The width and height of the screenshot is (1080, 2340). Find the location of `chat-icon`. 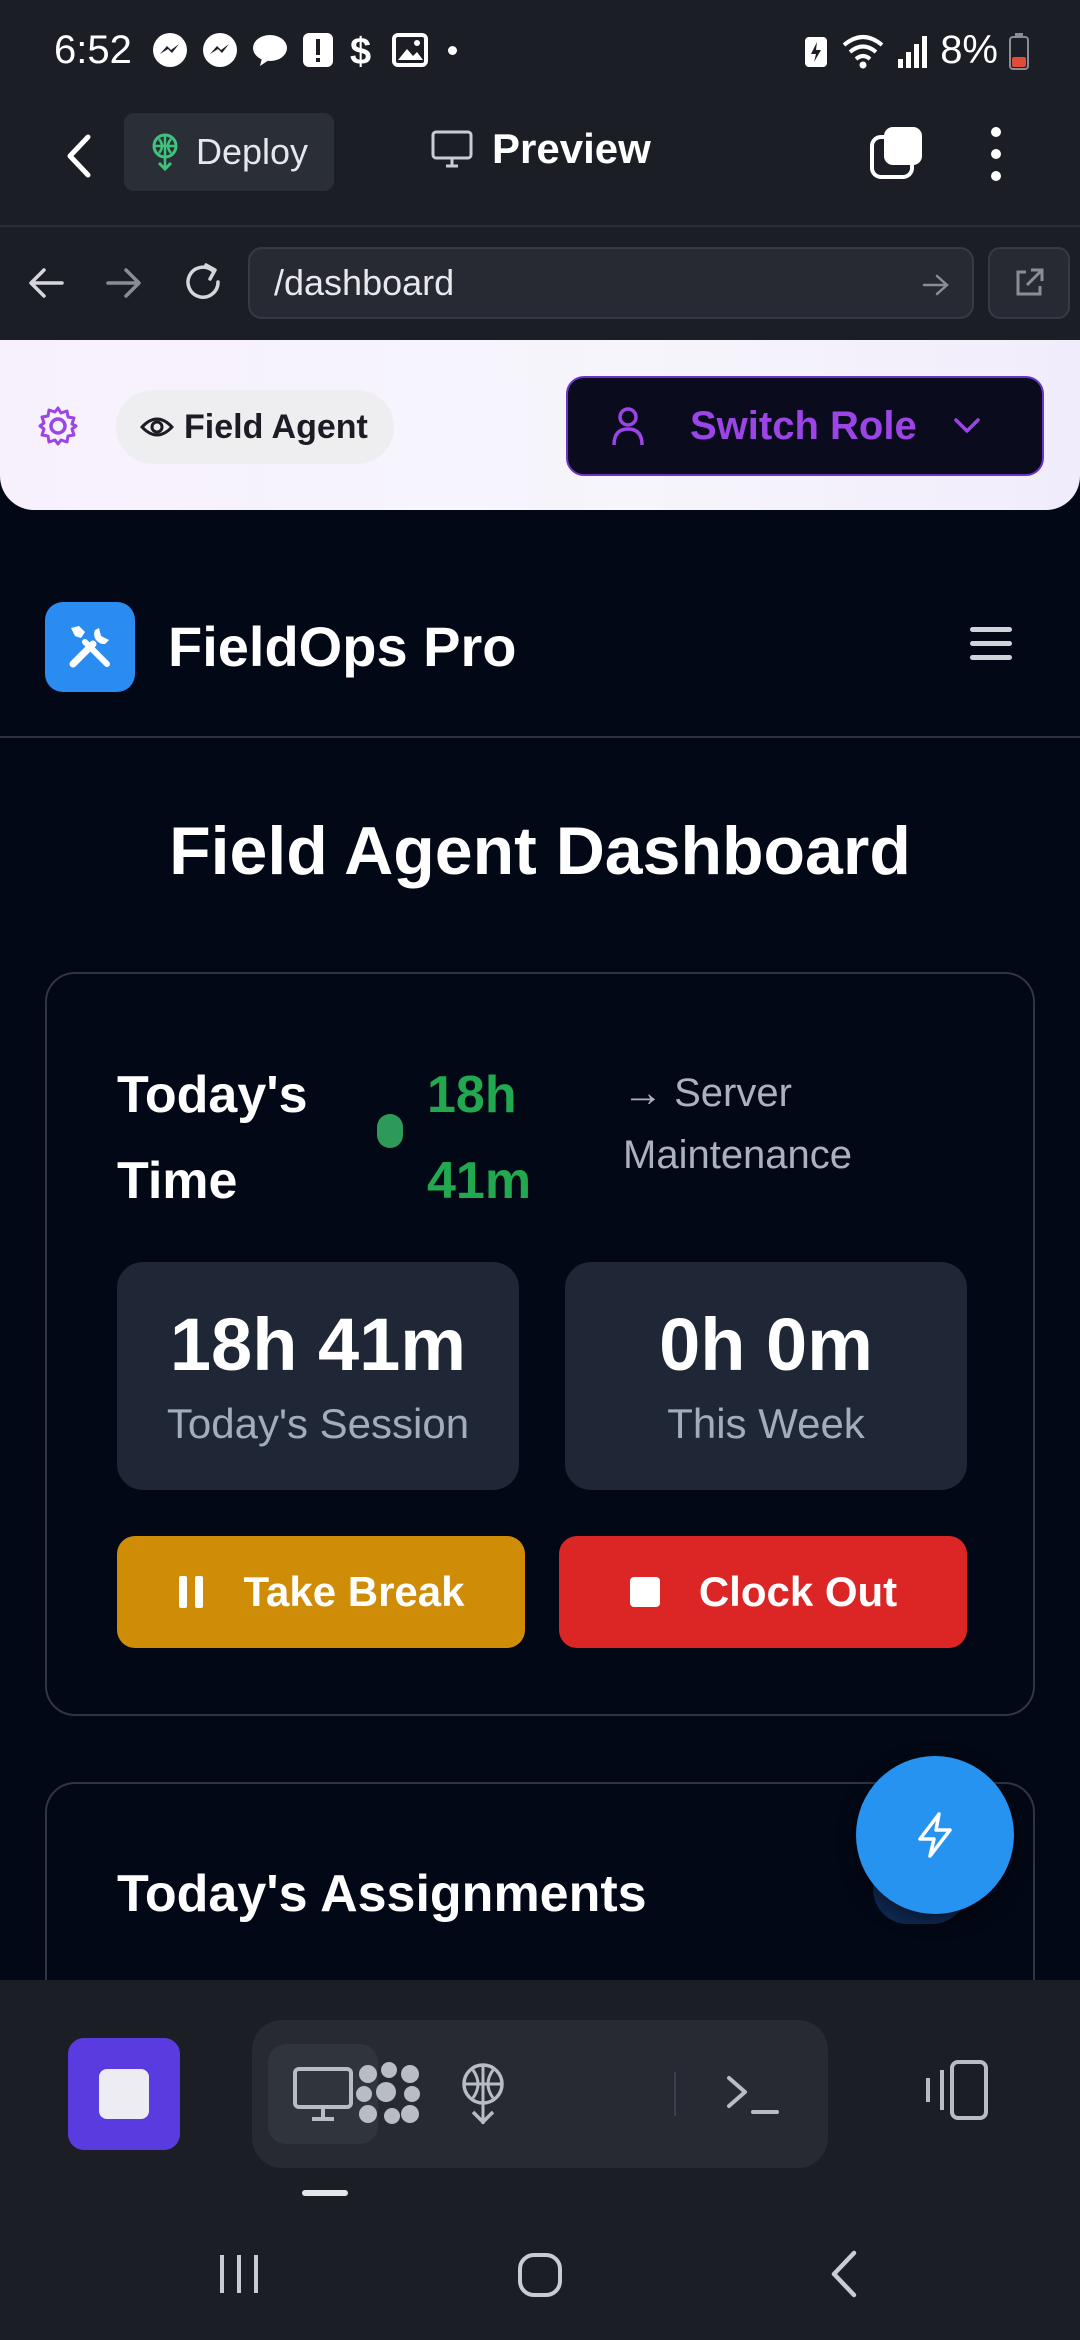

chat-icon is located at coordinates (270, 50).